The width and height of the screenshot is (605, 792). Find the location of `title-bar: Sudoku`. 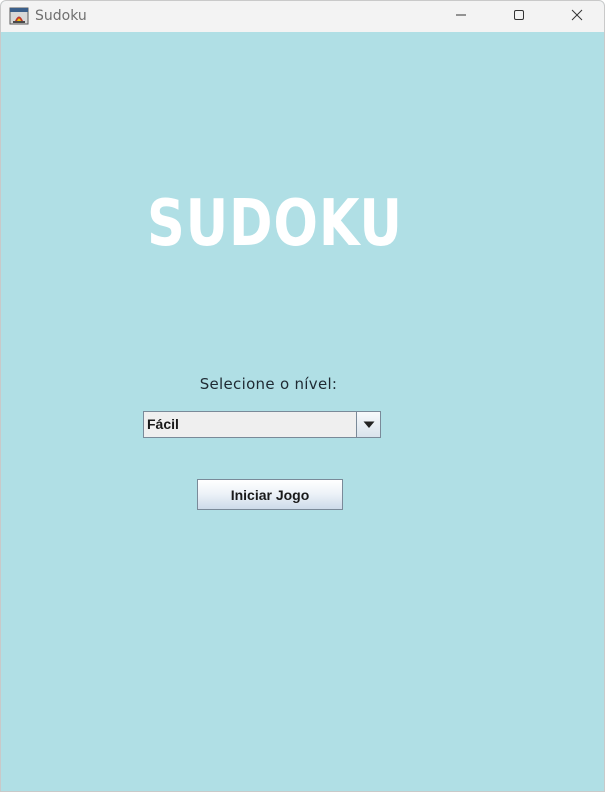

title-bar: Sudoku is located at coordinates (302, 16).